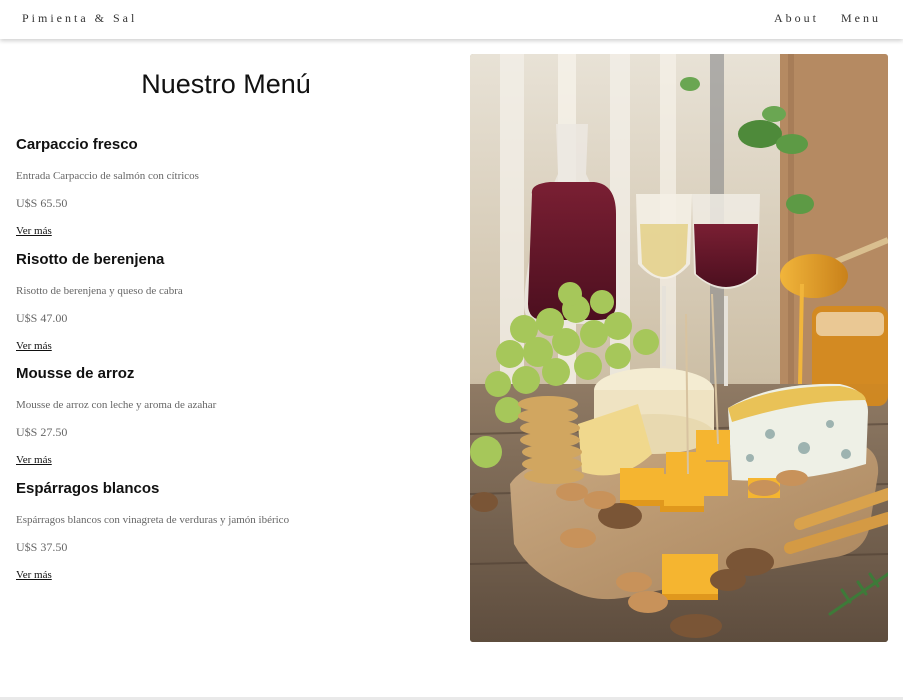  I want to click on menu-item-price: U$S 27.50, so click(42, 432).